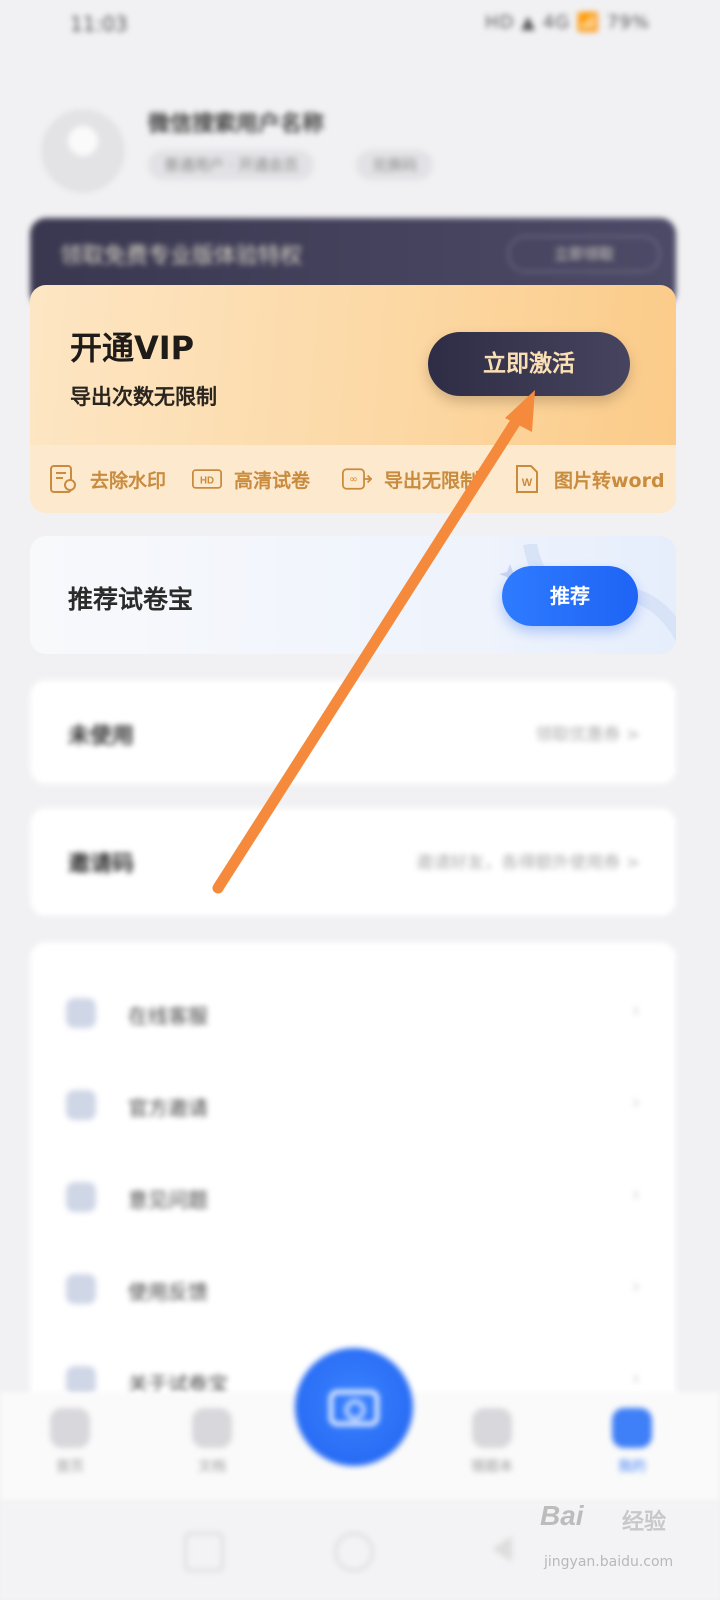 Image resolution: width=720 pixels, height=1600 pixels. Describe the element at coordinates (527, 483) in the screenshot. I see `svg-text: W` at that location.